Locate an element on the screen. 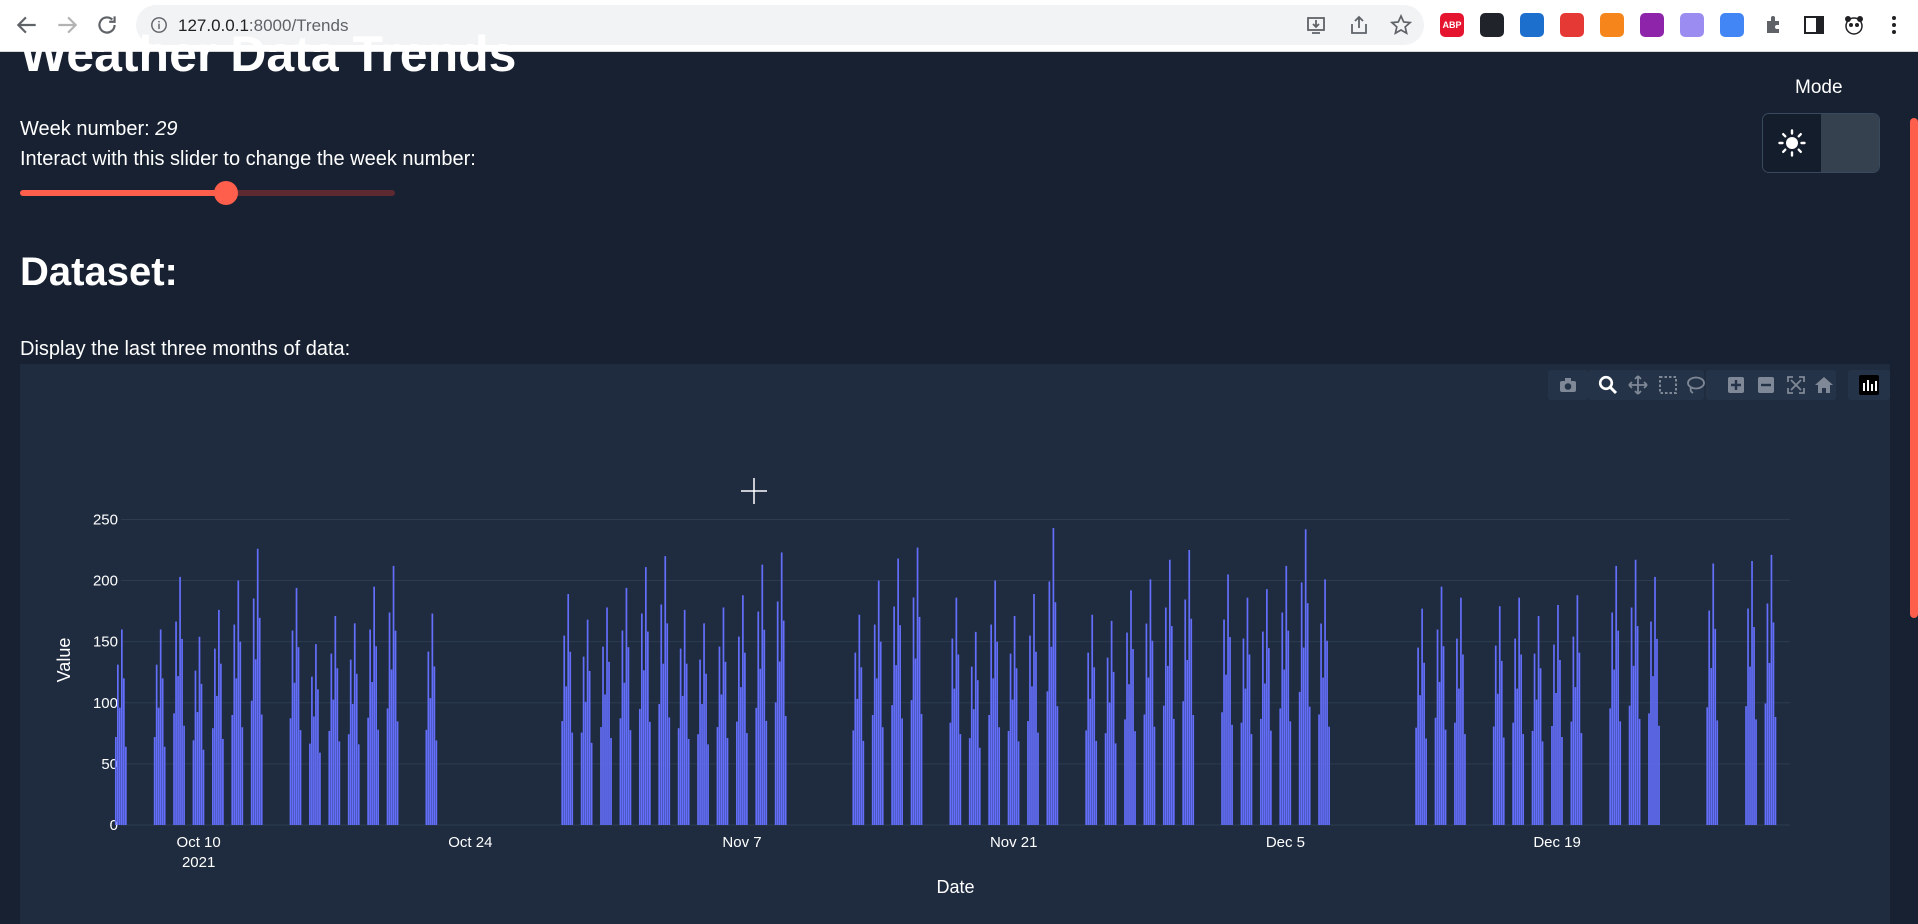  google-translate-icon is located at coordinates (1732, 25).